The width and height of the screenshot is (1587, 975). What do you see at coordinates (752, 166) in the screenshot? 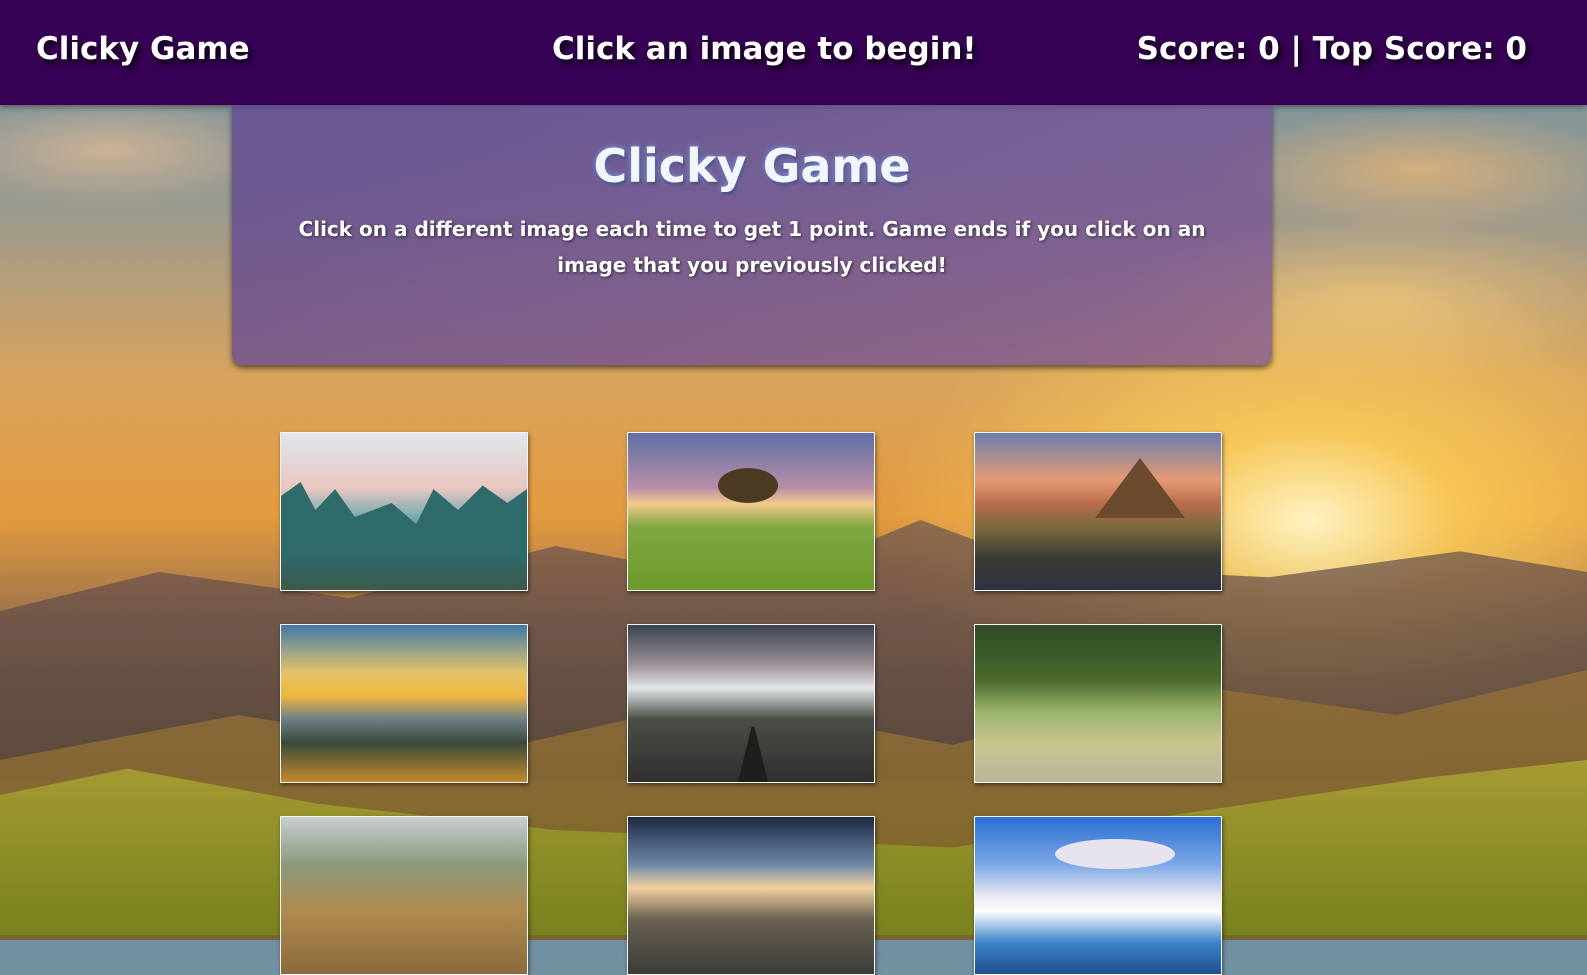
I see `page-title: Clicky Game` at bounding box center [752, 166].